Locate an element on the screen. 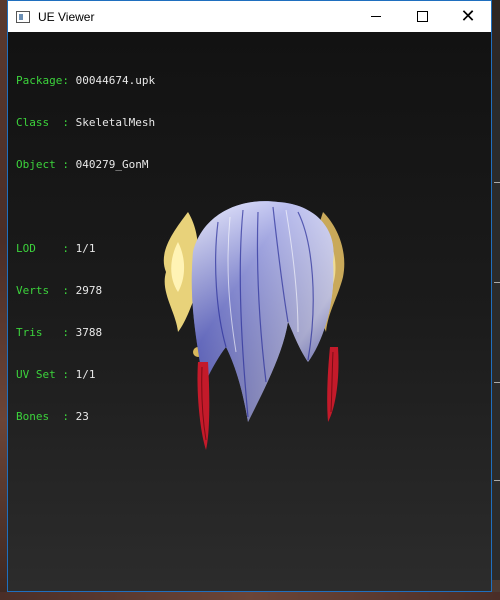  desktop-background-bottom is located at coordinates (250, 596).